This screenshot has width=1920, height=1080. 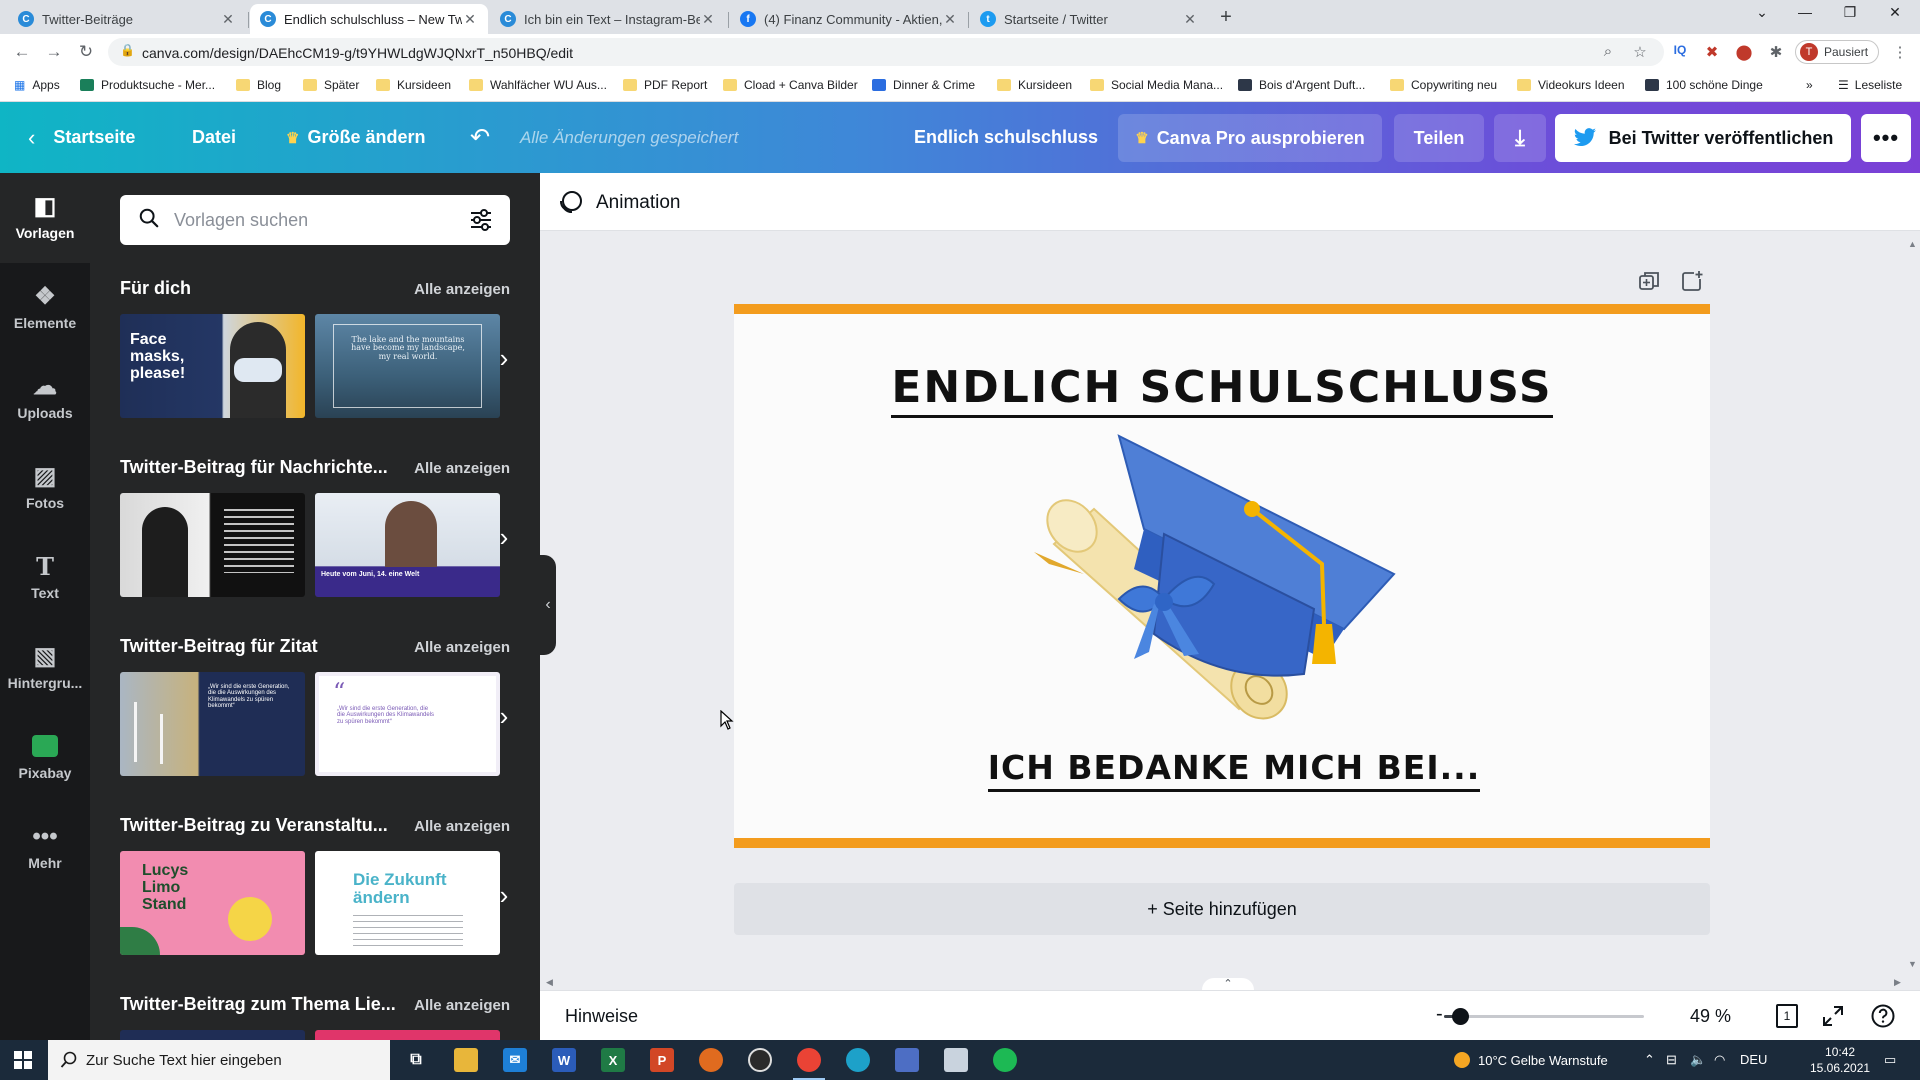 What do you see at coordinates (515, 1060) in the screenshot?
I see `mail-icon: ✉` at bounding box center [515, 1060].